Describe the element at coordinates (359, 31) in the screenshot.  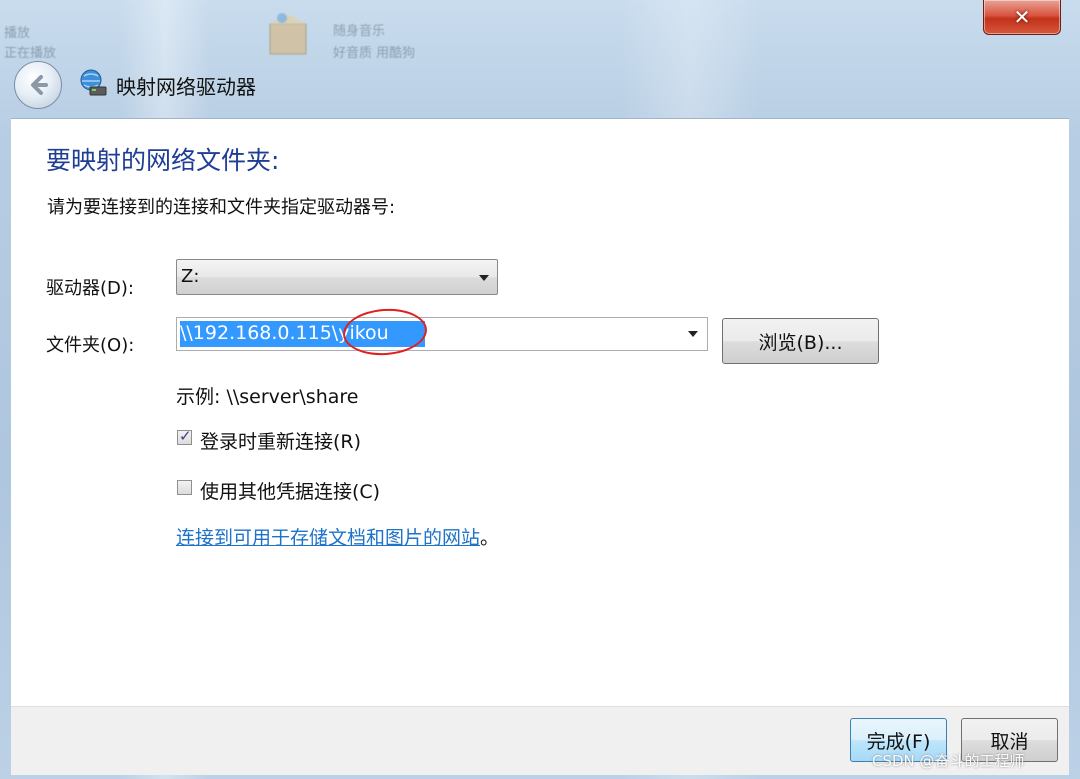
I see `background-text: 随身音乐` at that location.